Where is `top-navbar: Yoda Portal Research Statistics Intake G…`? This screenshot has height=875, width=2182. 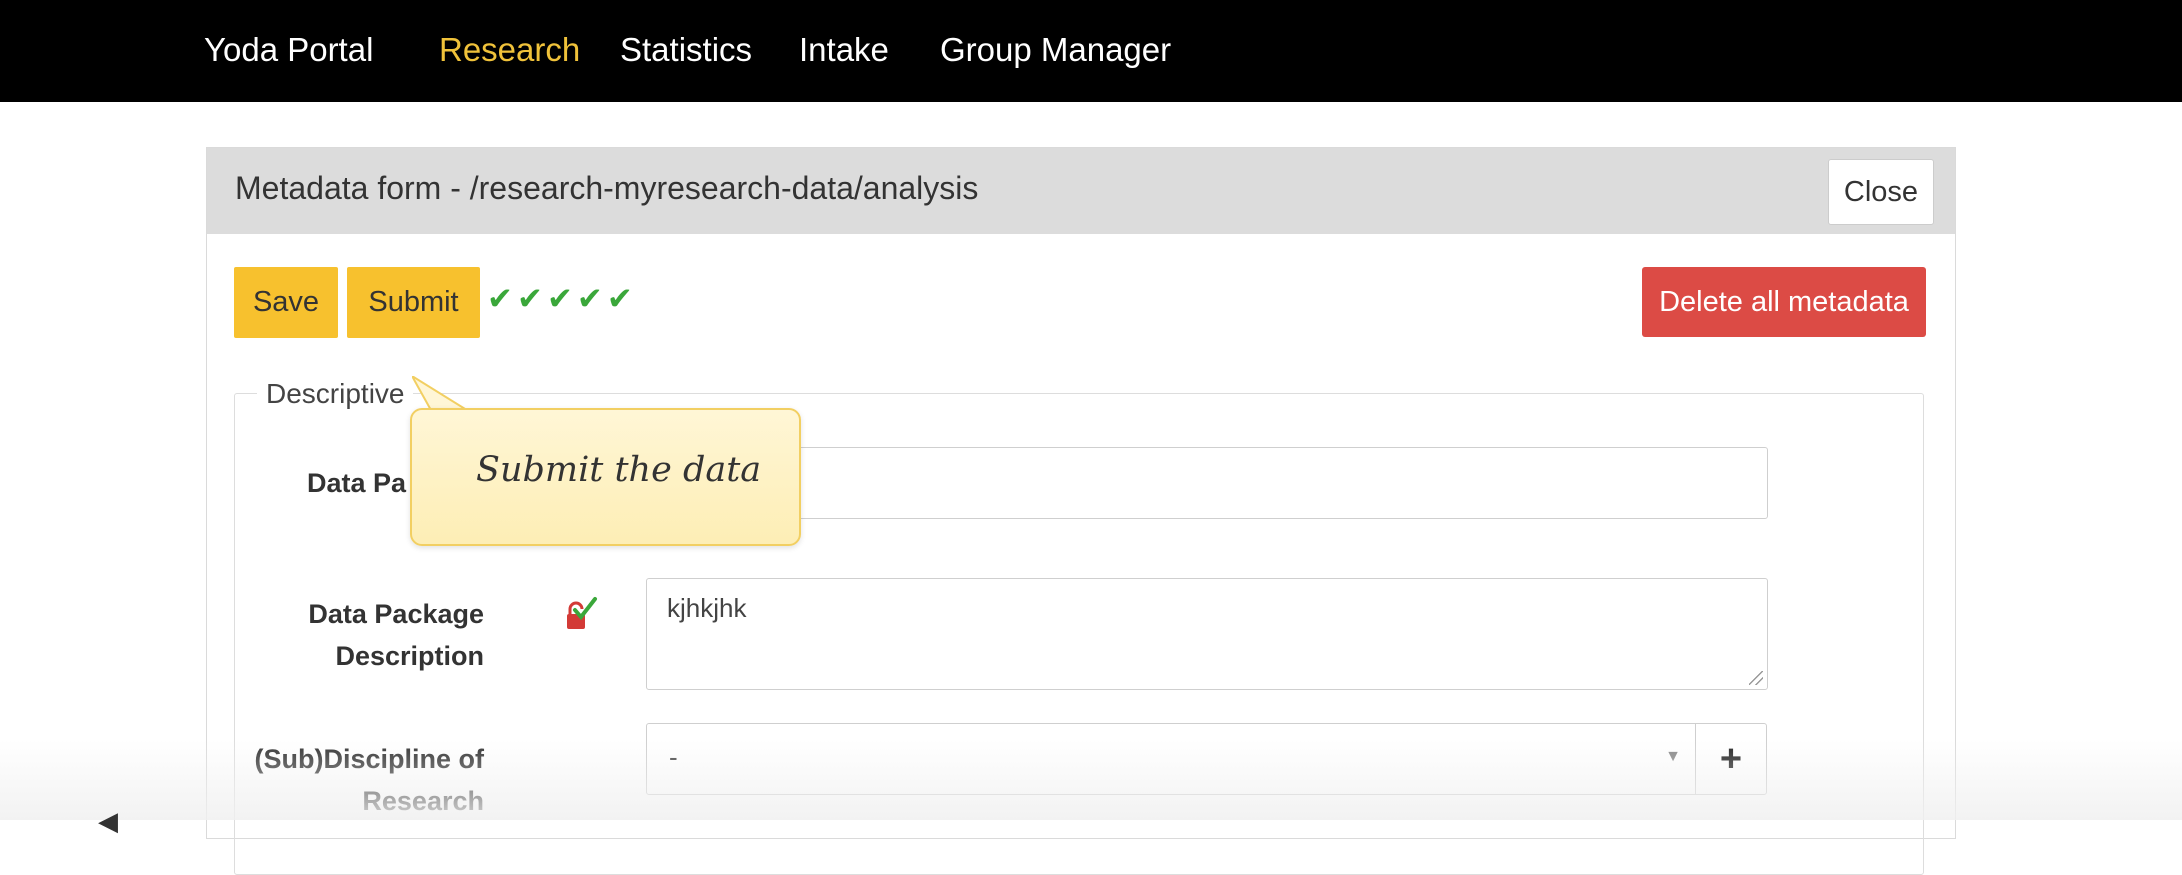
top-navbar: Yoda Portal Research Statistics Intake G… is located at coordinates (1091, 51).